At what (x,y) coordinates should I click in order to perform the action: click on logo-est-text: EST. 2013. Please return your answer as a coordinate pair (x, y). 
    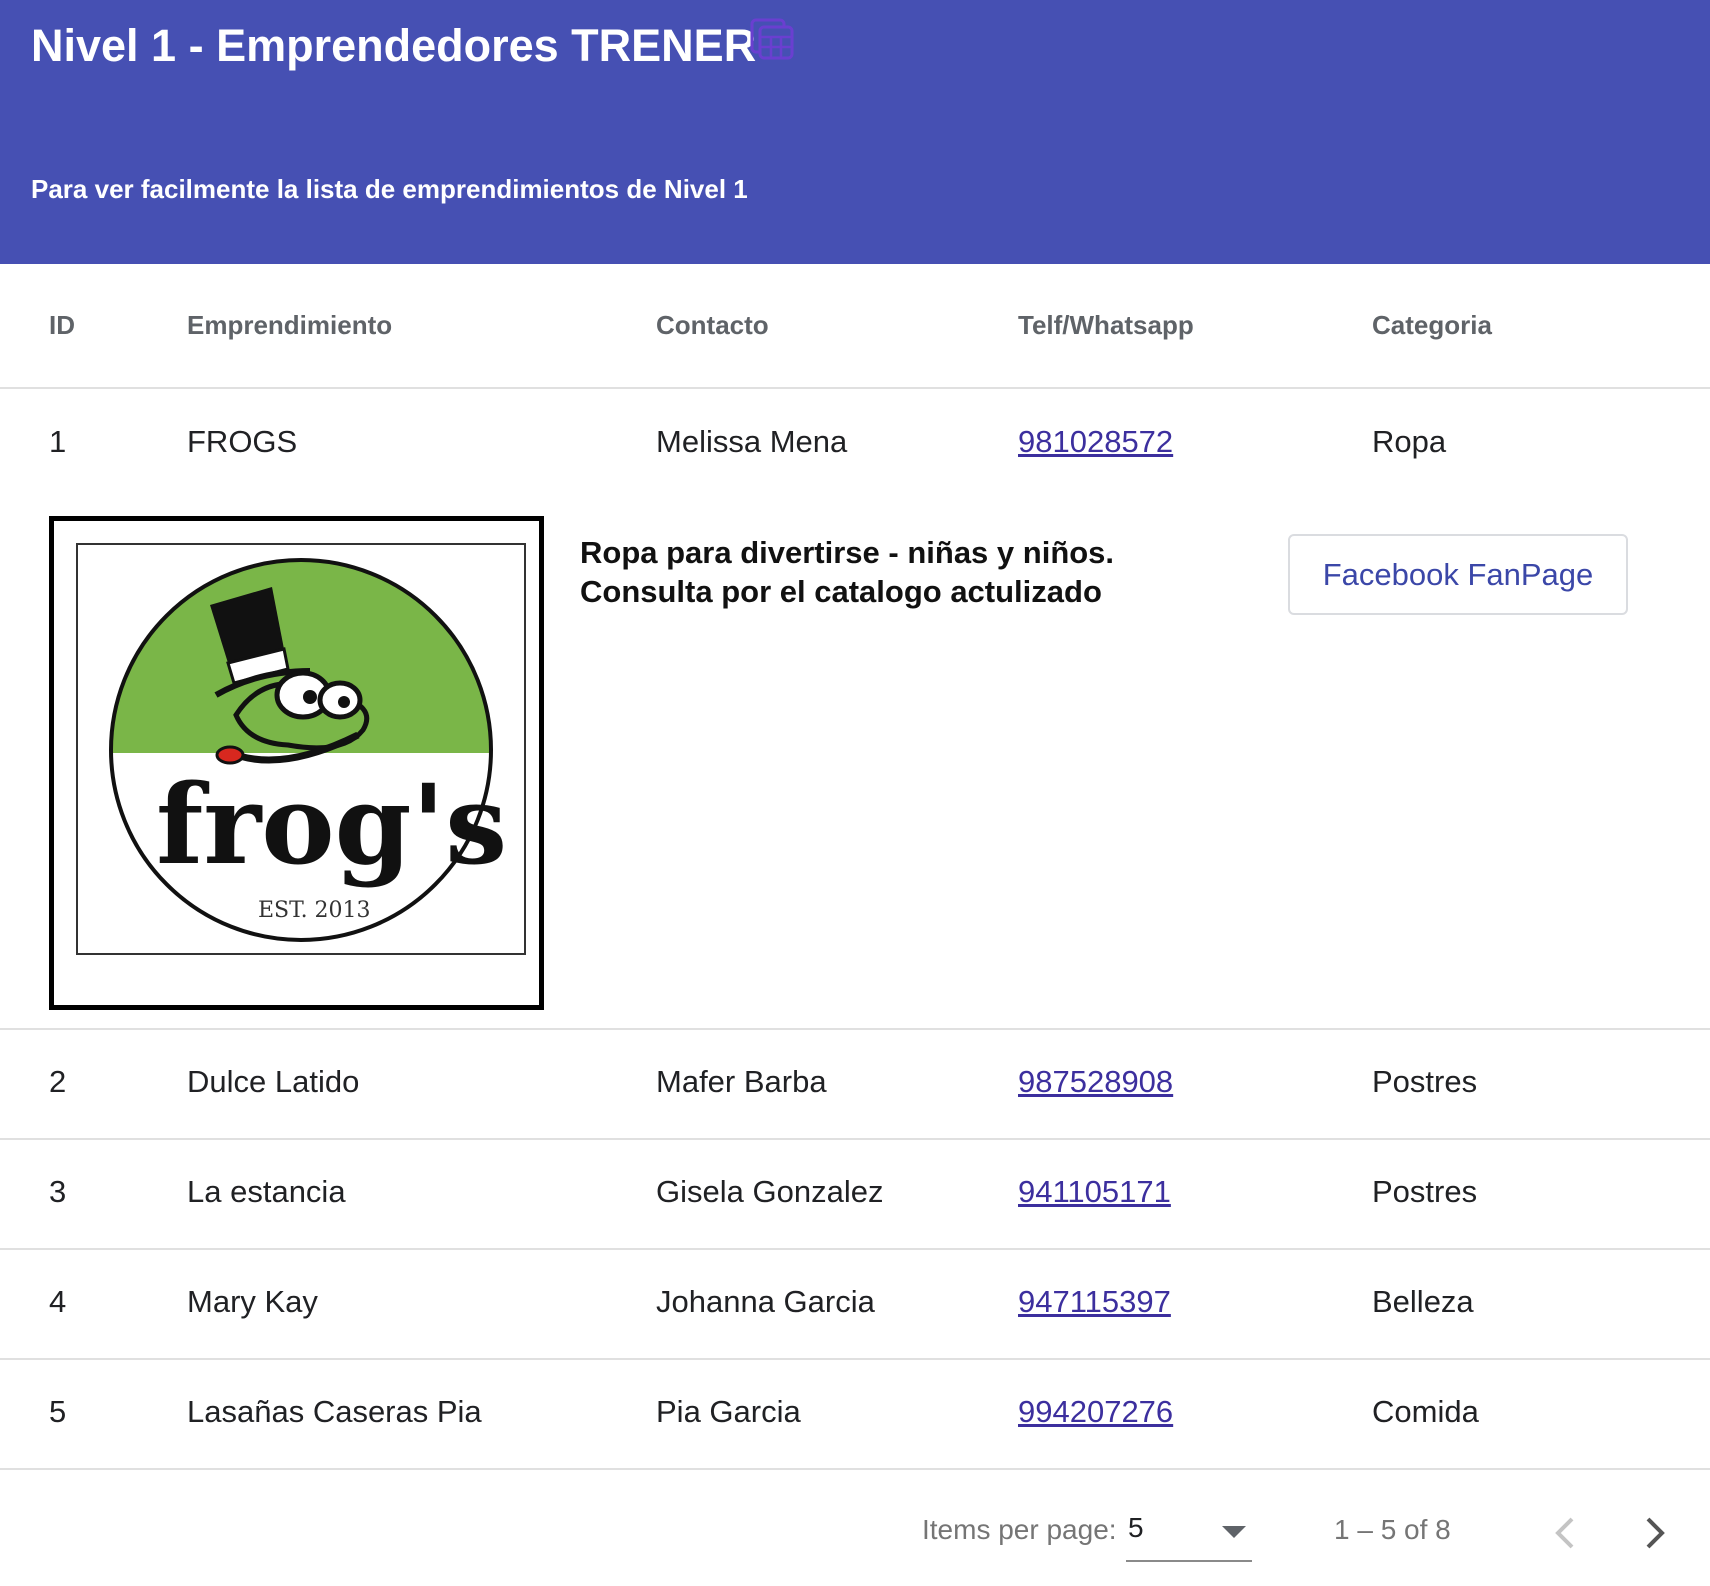
    Looking at the image, I should click on (314, 910).